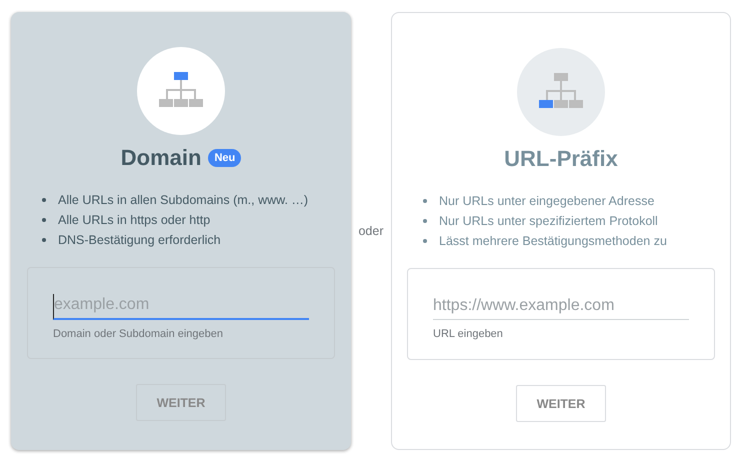  I want to click on new-badge: Neu, so click(225, 158).